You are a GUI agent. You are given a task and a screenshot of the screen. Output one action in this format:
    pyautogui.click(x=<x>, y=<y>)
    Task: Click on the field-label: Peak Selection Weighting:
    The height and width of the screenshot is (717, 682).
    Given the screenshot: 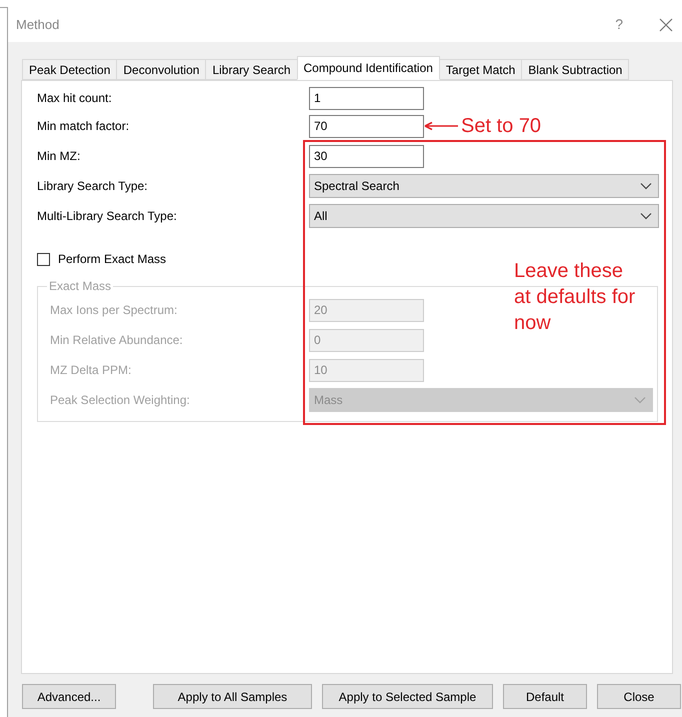 What is the action you would take?
    pyautogui.click(x=120, y=400)
    